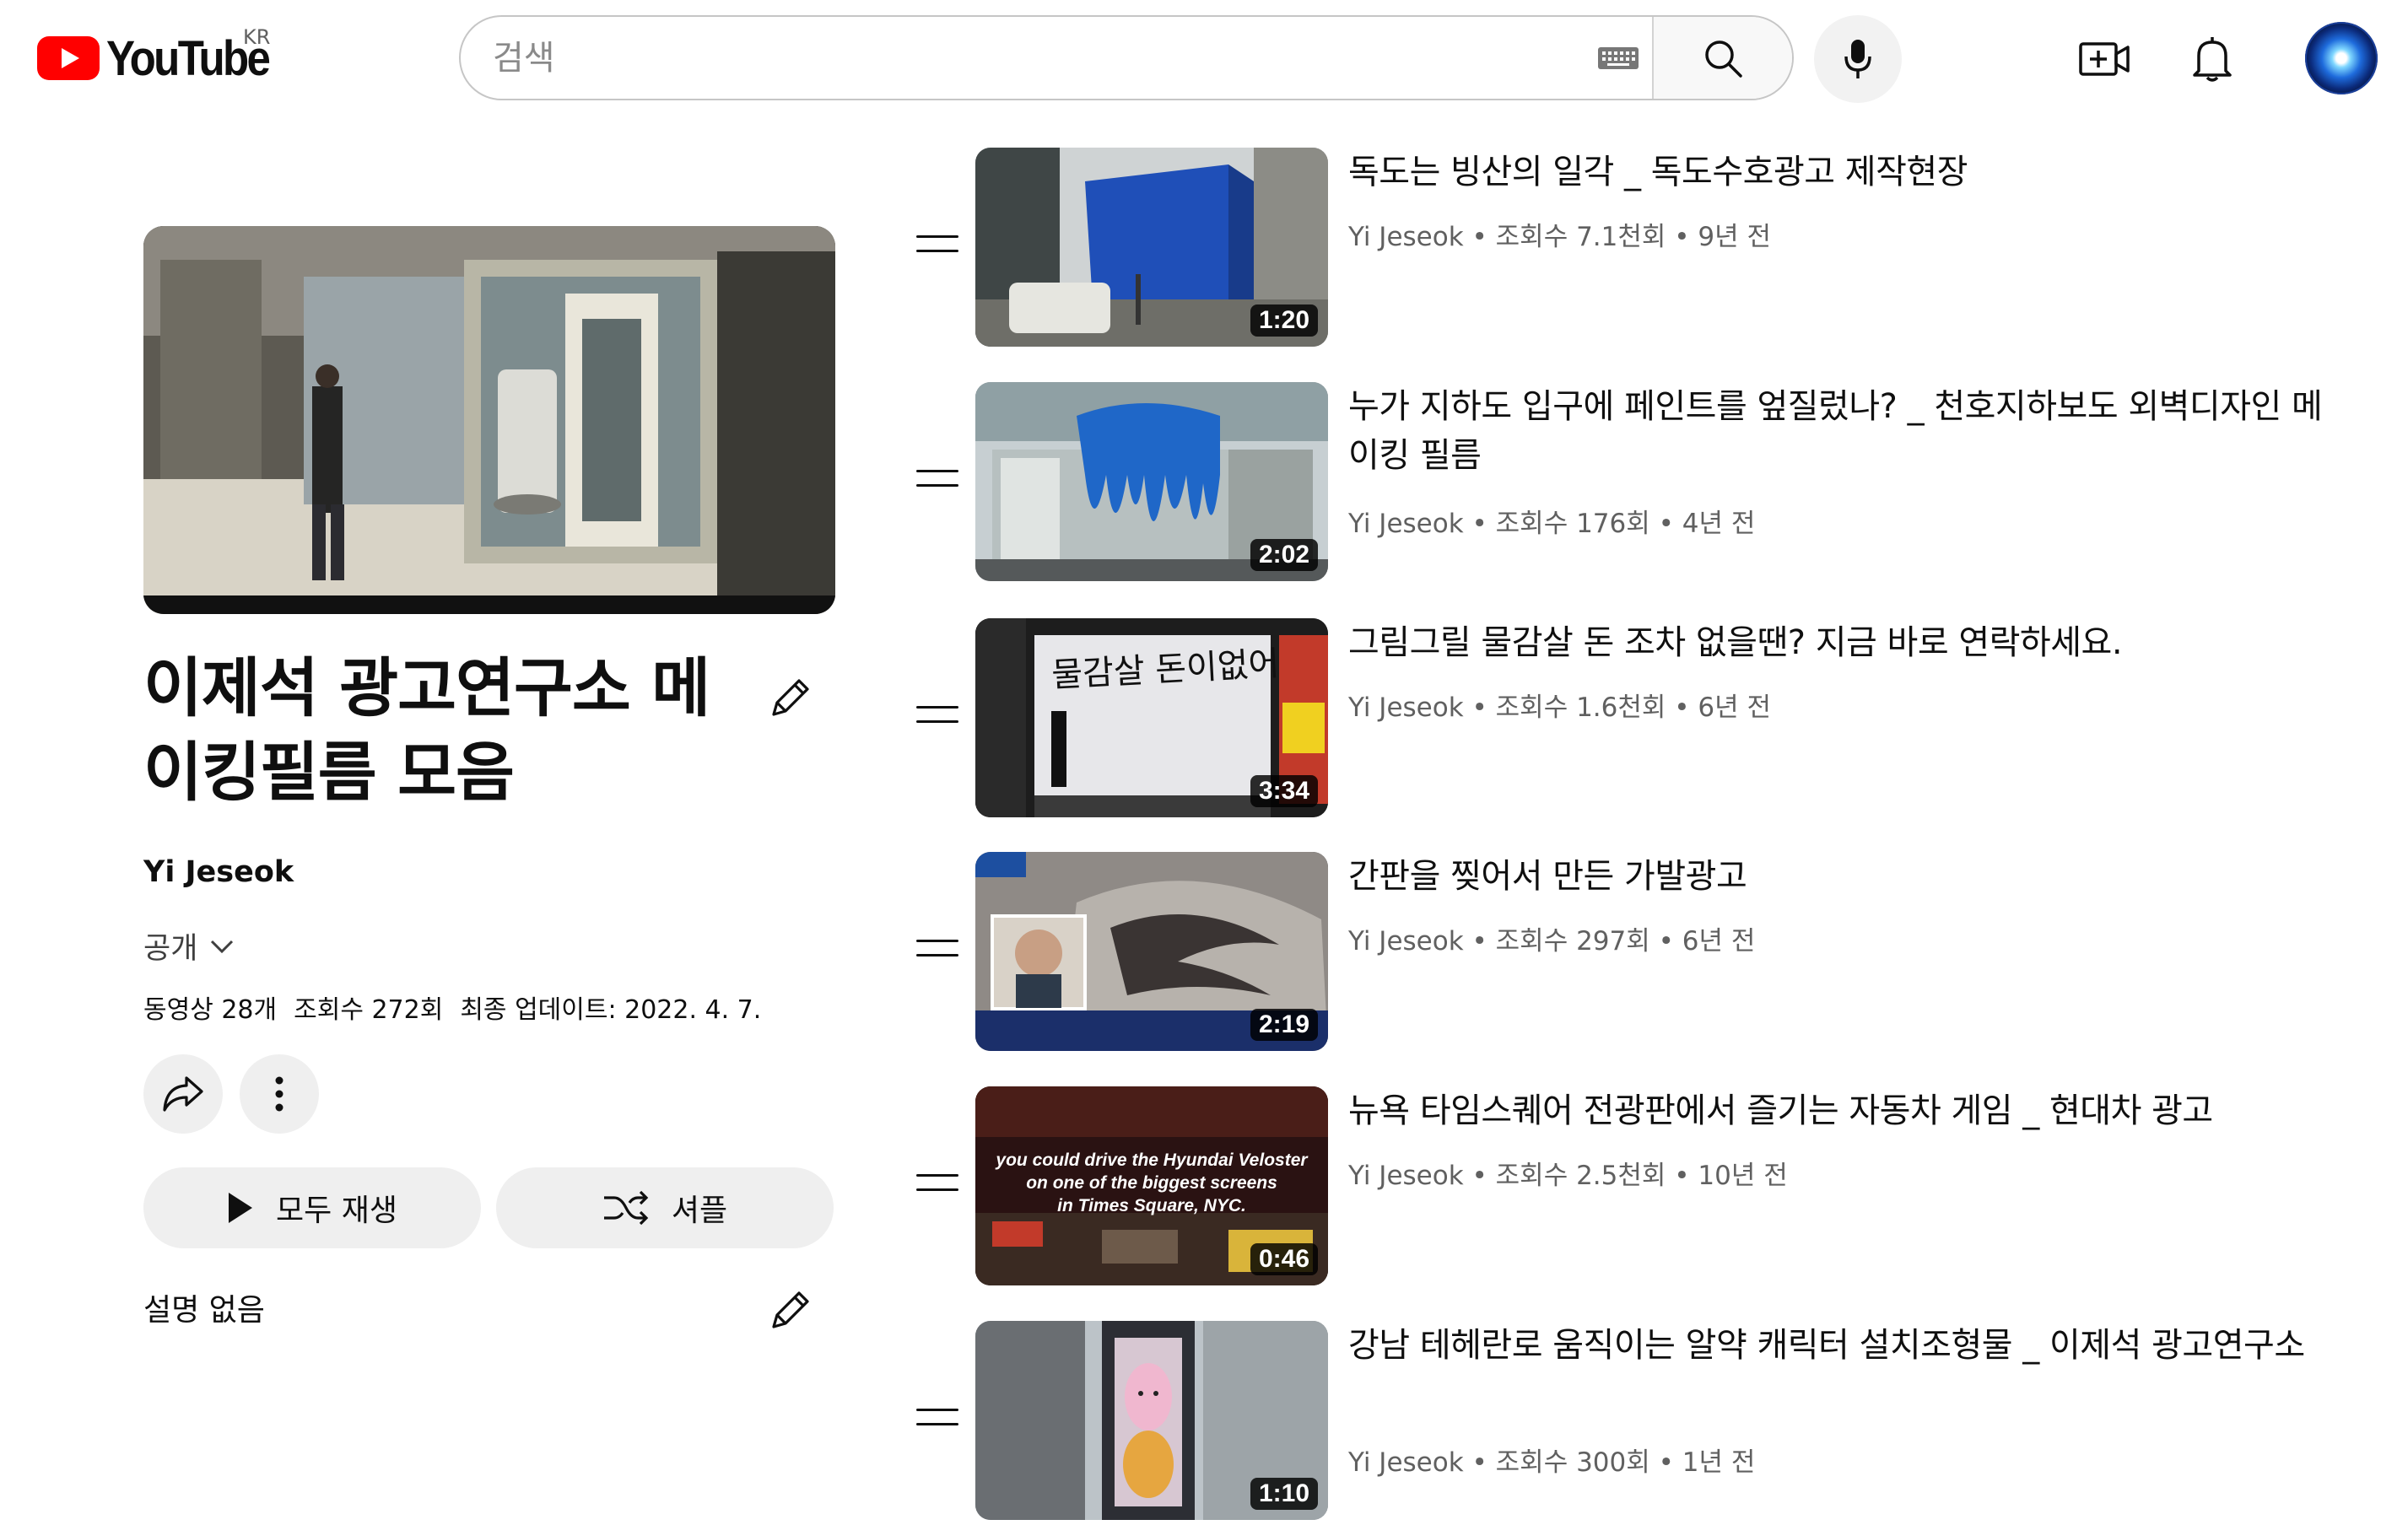 Image resolution: width=2408 pixels, height=1525 pixels. What do you see at coordinates (2212, 59) in the screenshot?
I see `notifications-bell-icon` at bounding box center [2212, 59].